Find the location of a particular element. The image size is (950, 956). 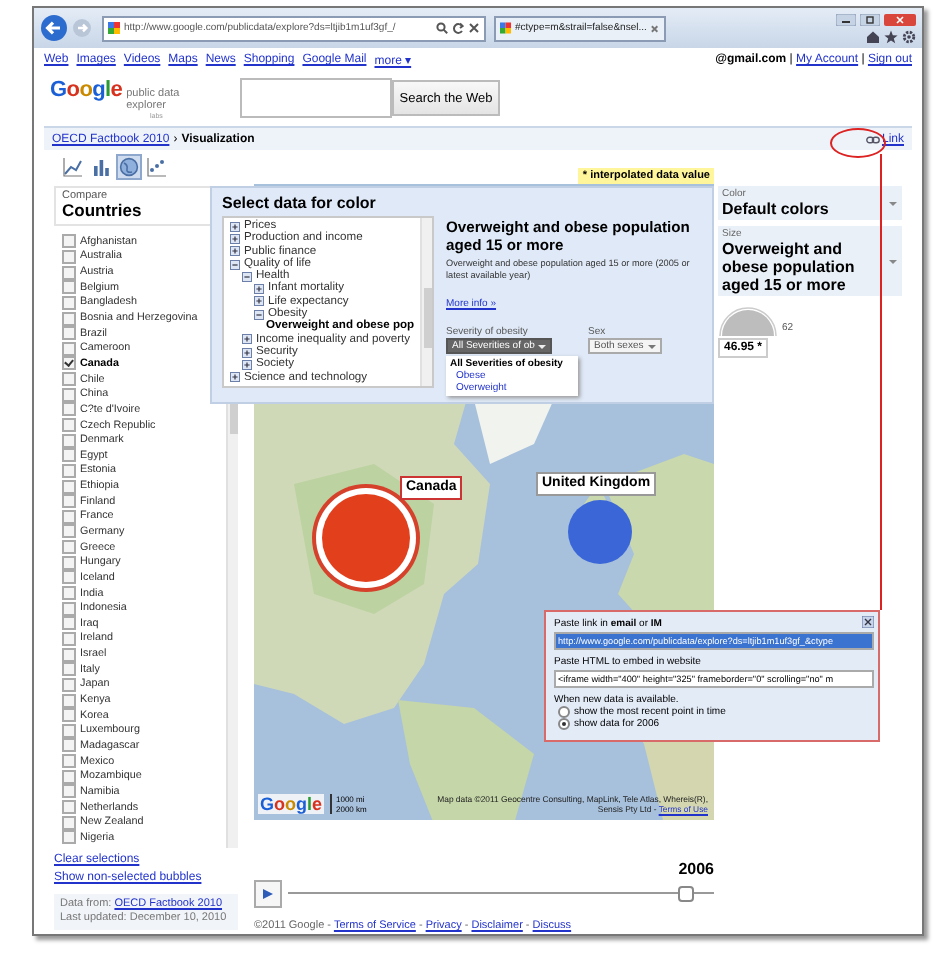

search-field is located at coordinates (316, 98).